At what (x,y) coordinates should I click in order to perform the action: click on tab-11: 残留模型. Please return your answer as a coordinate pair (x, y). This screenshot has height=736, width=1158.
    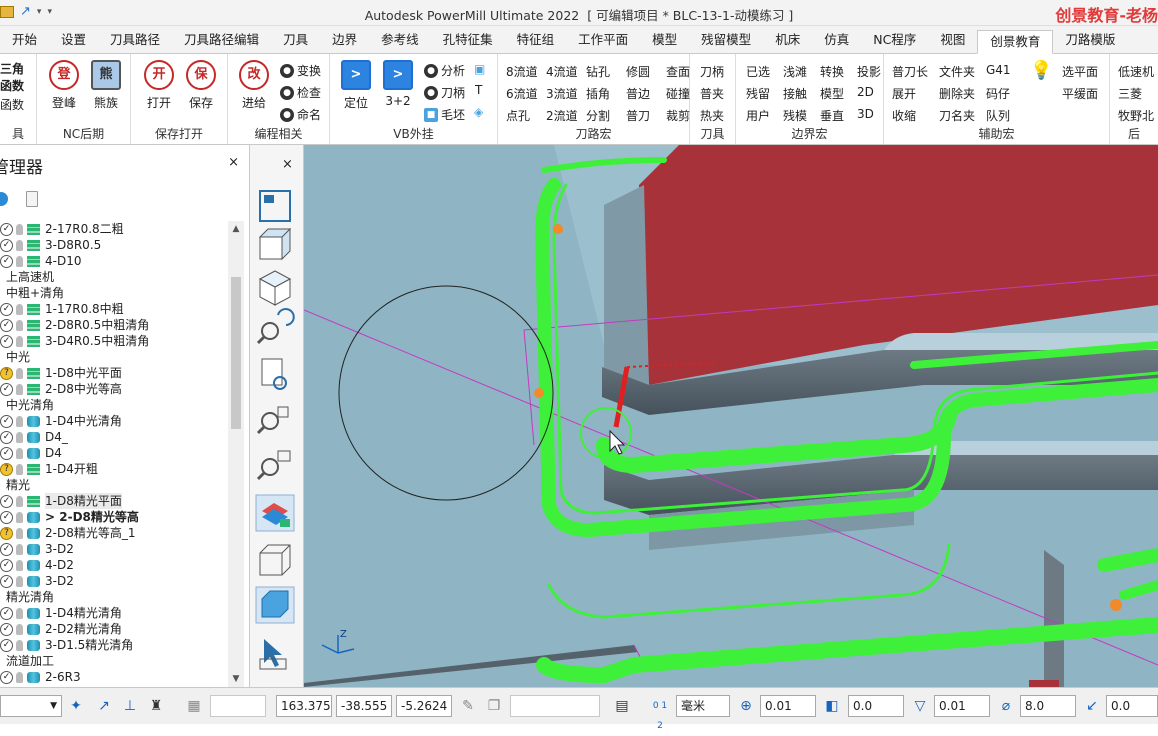
    Looking at the image, I should click on (726, 41).